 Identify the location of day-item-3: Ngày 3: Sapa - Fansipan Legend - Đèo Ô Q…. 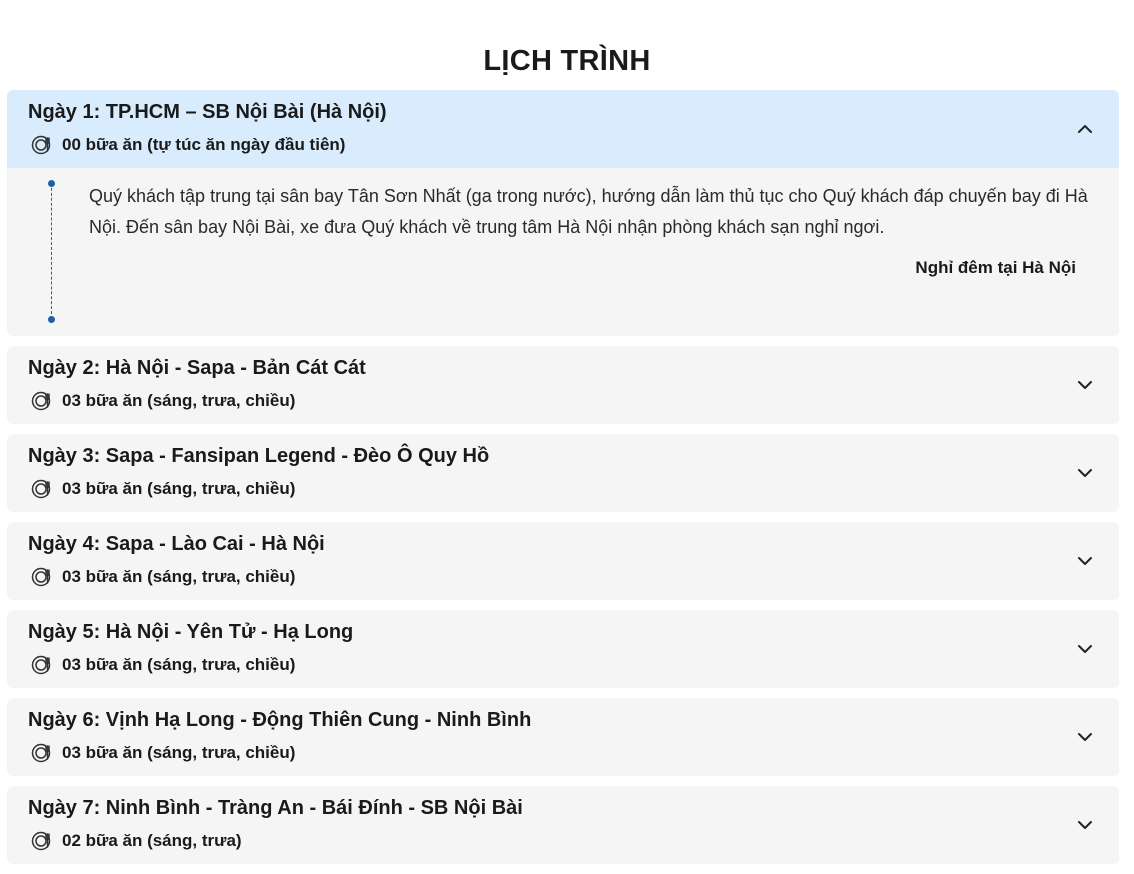
(563, 473).